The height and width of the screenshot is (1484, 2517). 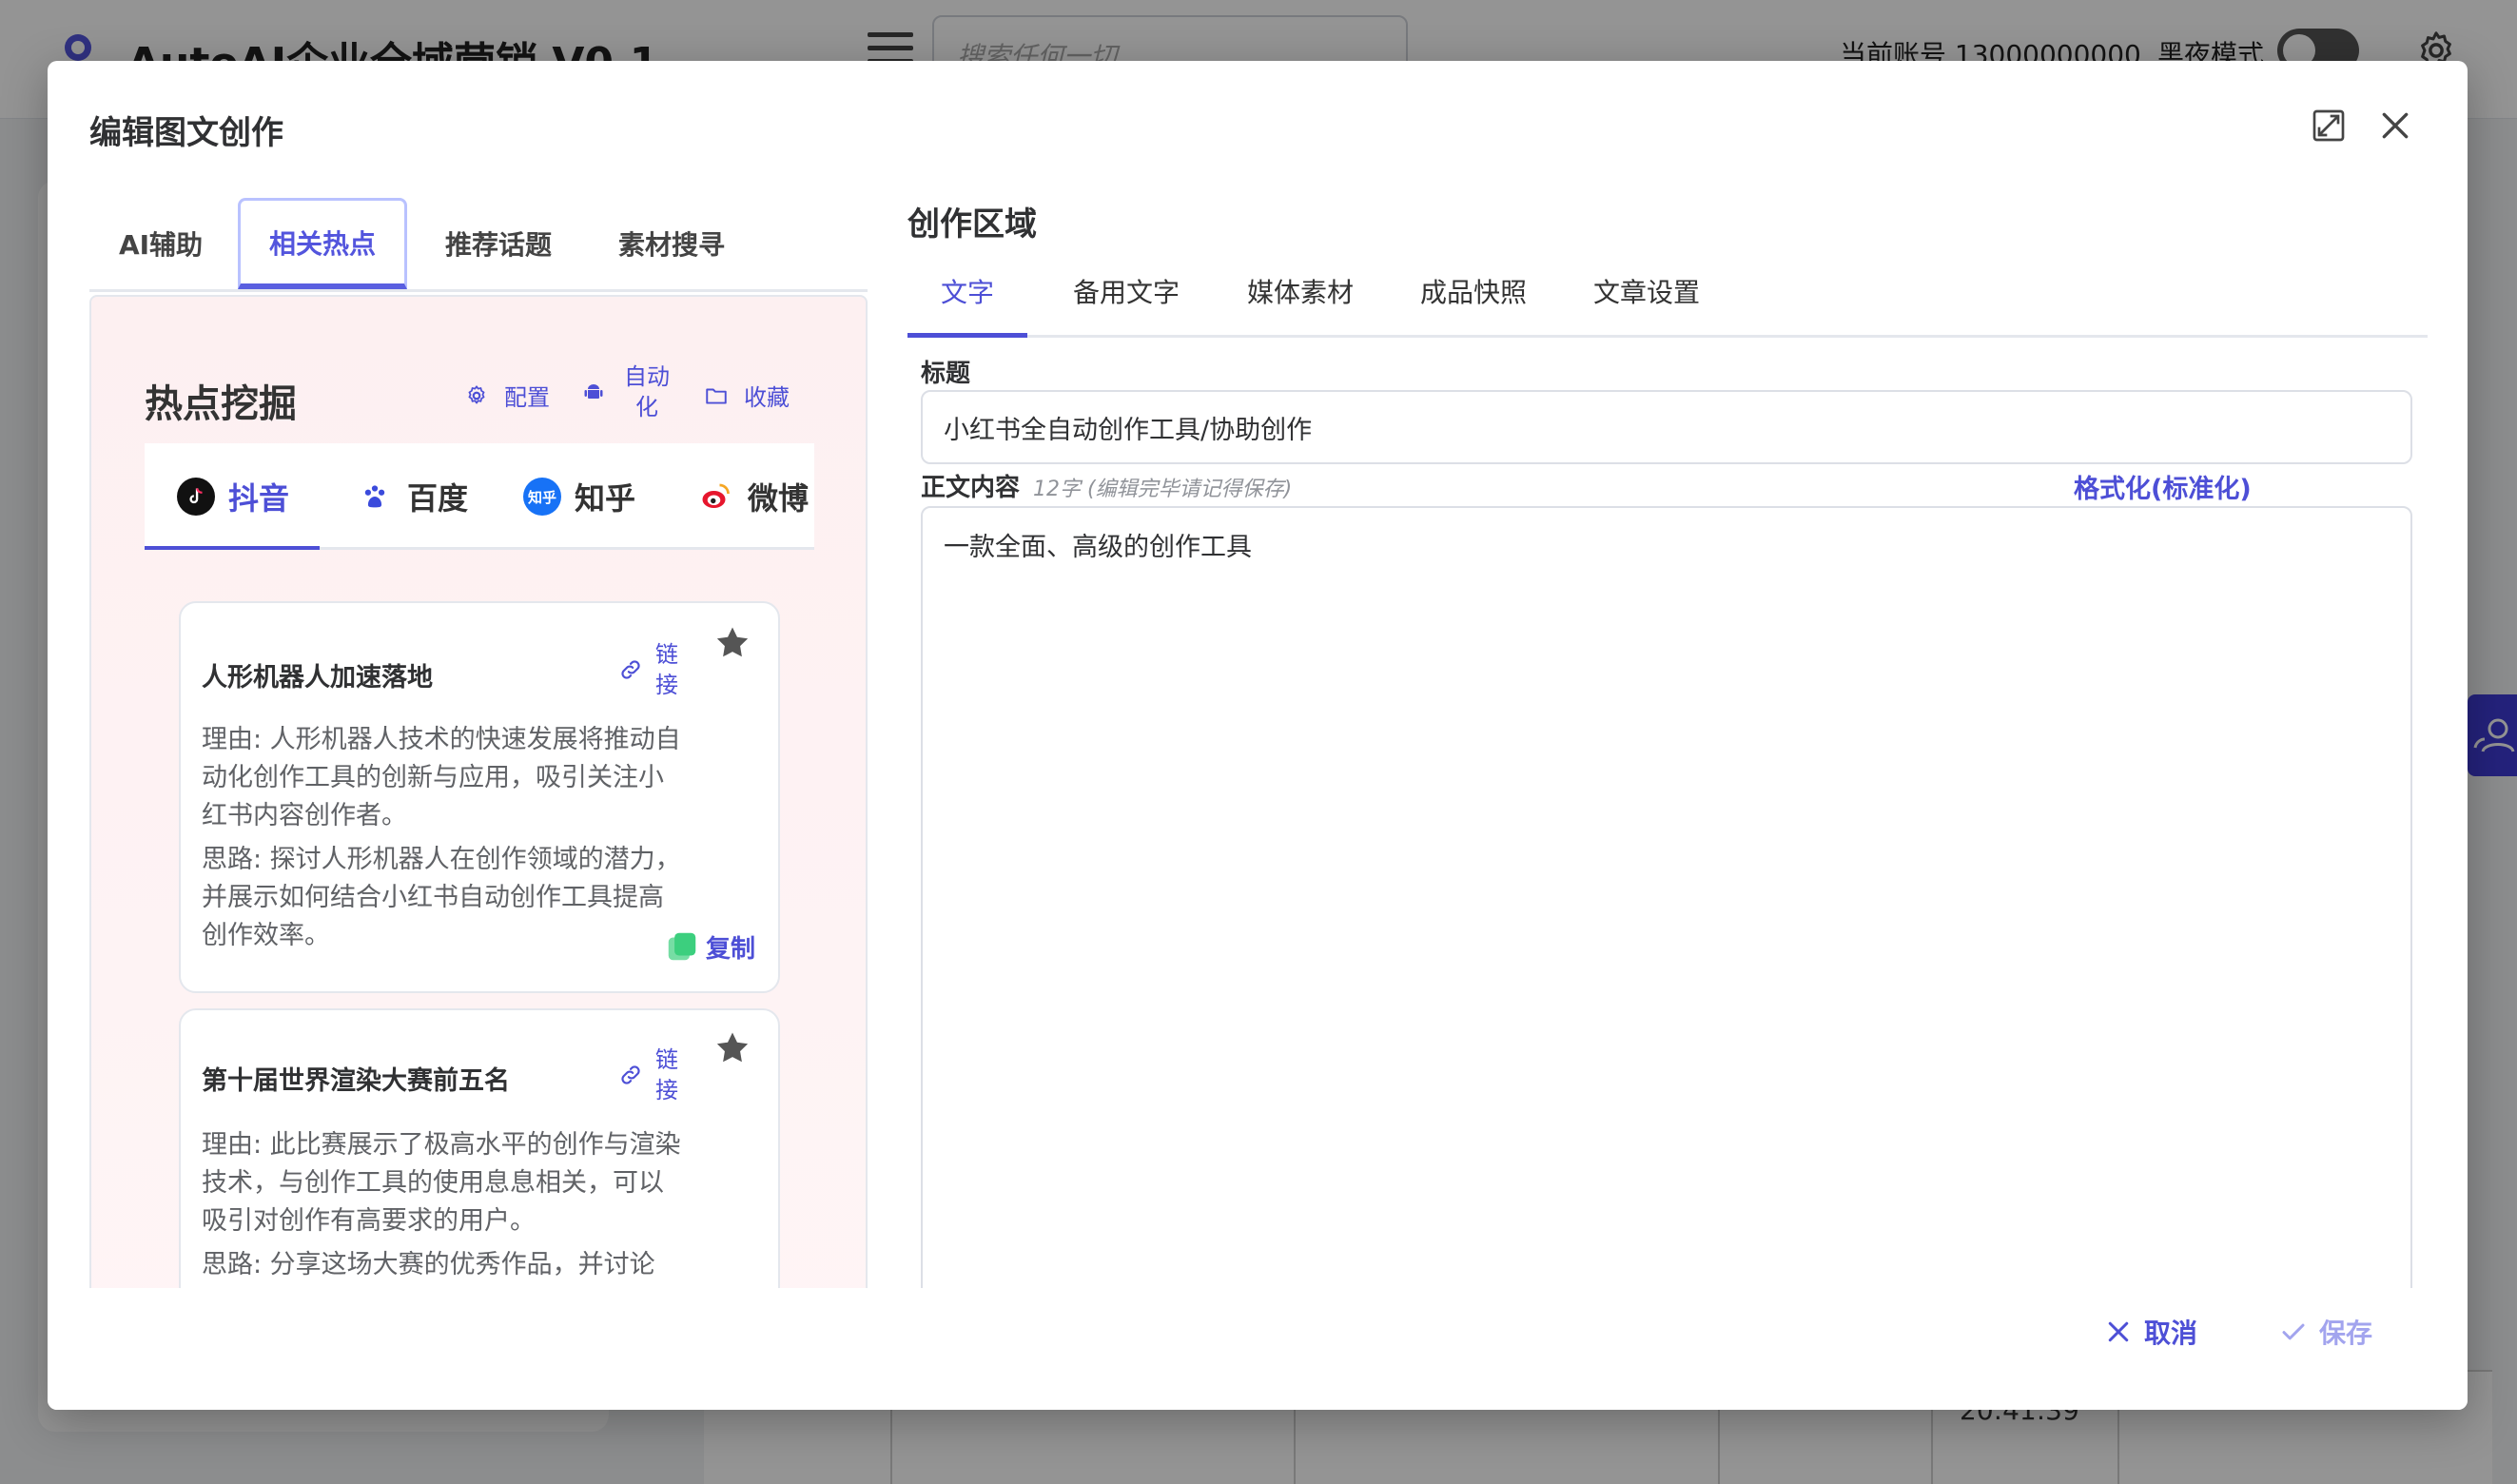 I want to click on check-icon, so click(x=2293, y=1331).